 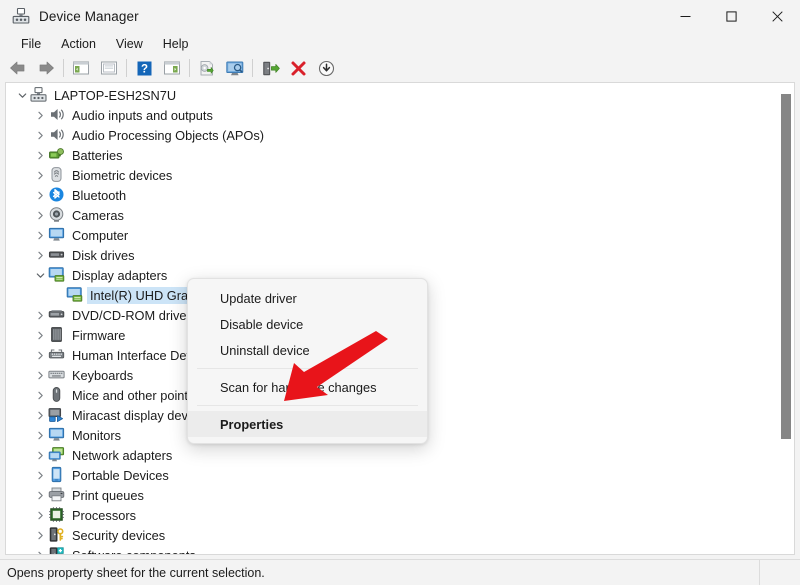 I want to click on forward-icon, so click(x=46, y=68).